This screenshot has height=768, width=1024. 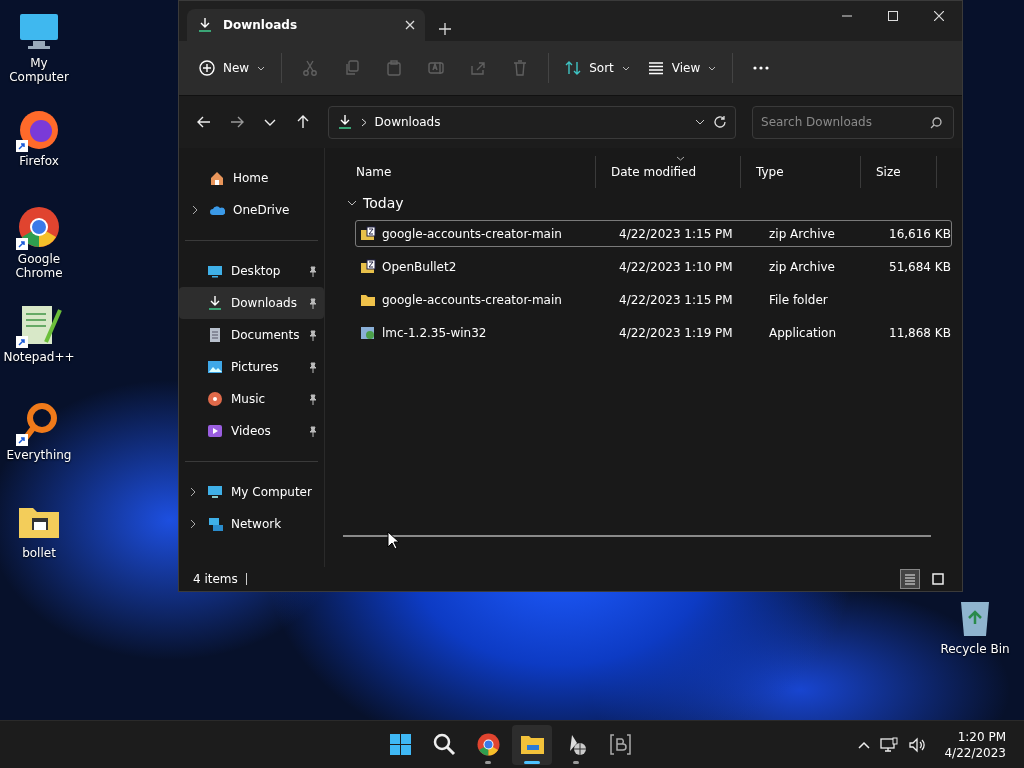 What do you see at coordinates (676, 332) in the screenshot?
I see `date-cell-text: 4/22/2023 1:19 PM` at bounding box center [676, 332].